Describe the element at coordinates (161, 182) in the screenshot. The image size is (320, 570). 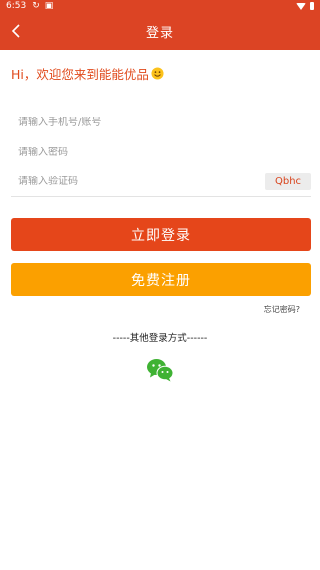
I see `captcha-field: Qbhc` at that location.